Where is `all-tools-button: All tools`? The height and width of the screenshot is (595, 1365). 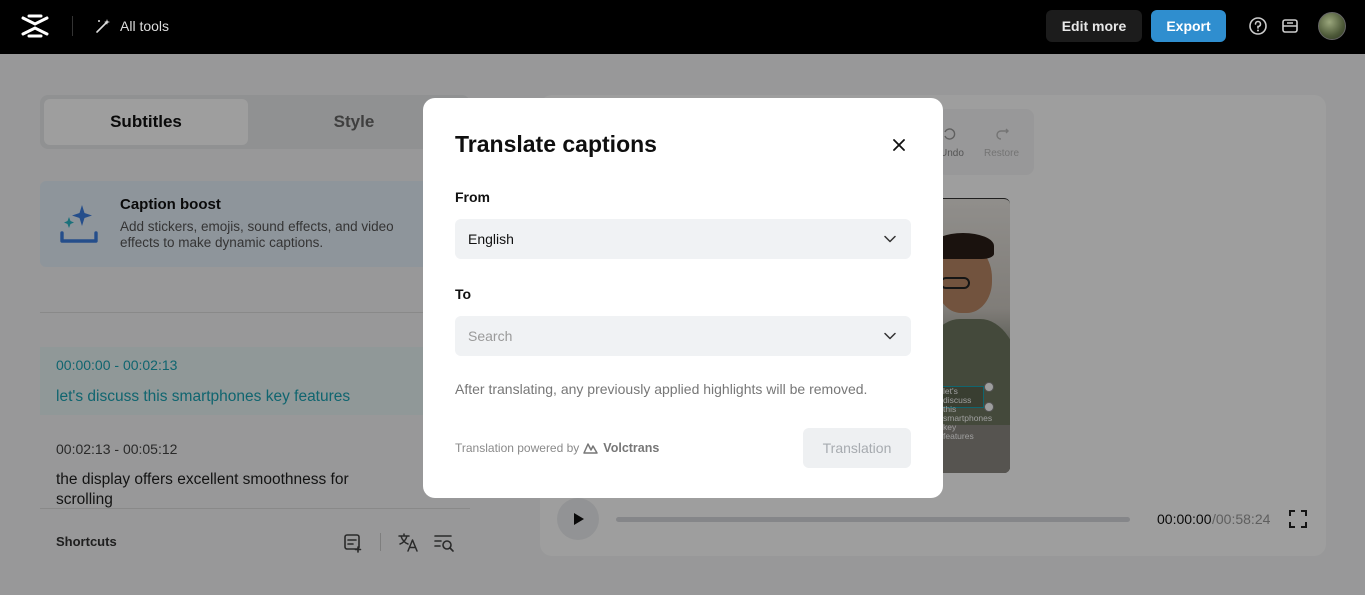 all-tools-button: All tools is located at coordinates (131, 26).